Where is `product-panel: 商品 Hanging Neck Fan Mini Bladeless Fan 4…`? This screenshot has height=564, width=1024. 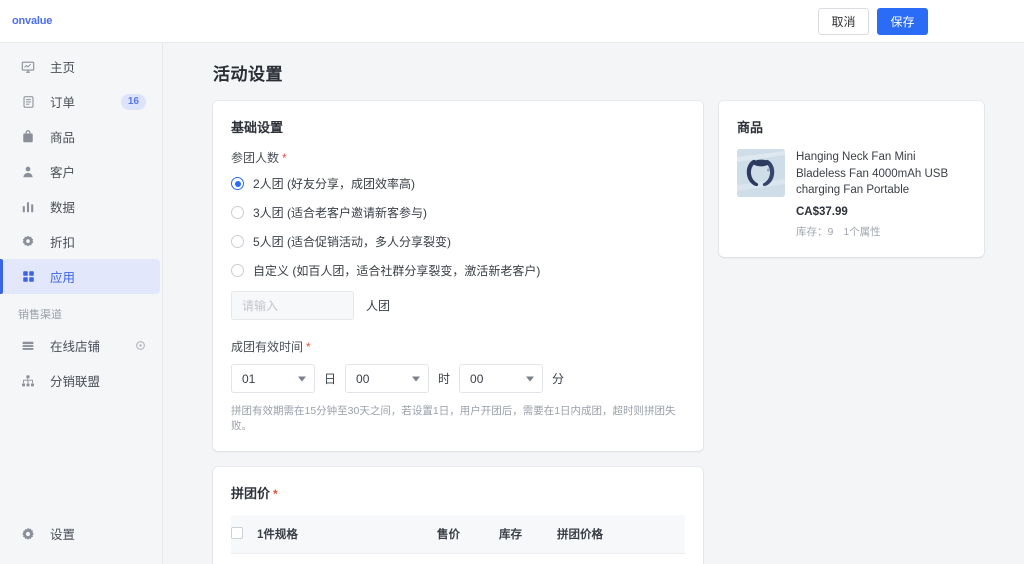 product-panel: 商品 Hanging Neck Fan Mini Bladeless Fan 4… is located at coordinates (851, 179).